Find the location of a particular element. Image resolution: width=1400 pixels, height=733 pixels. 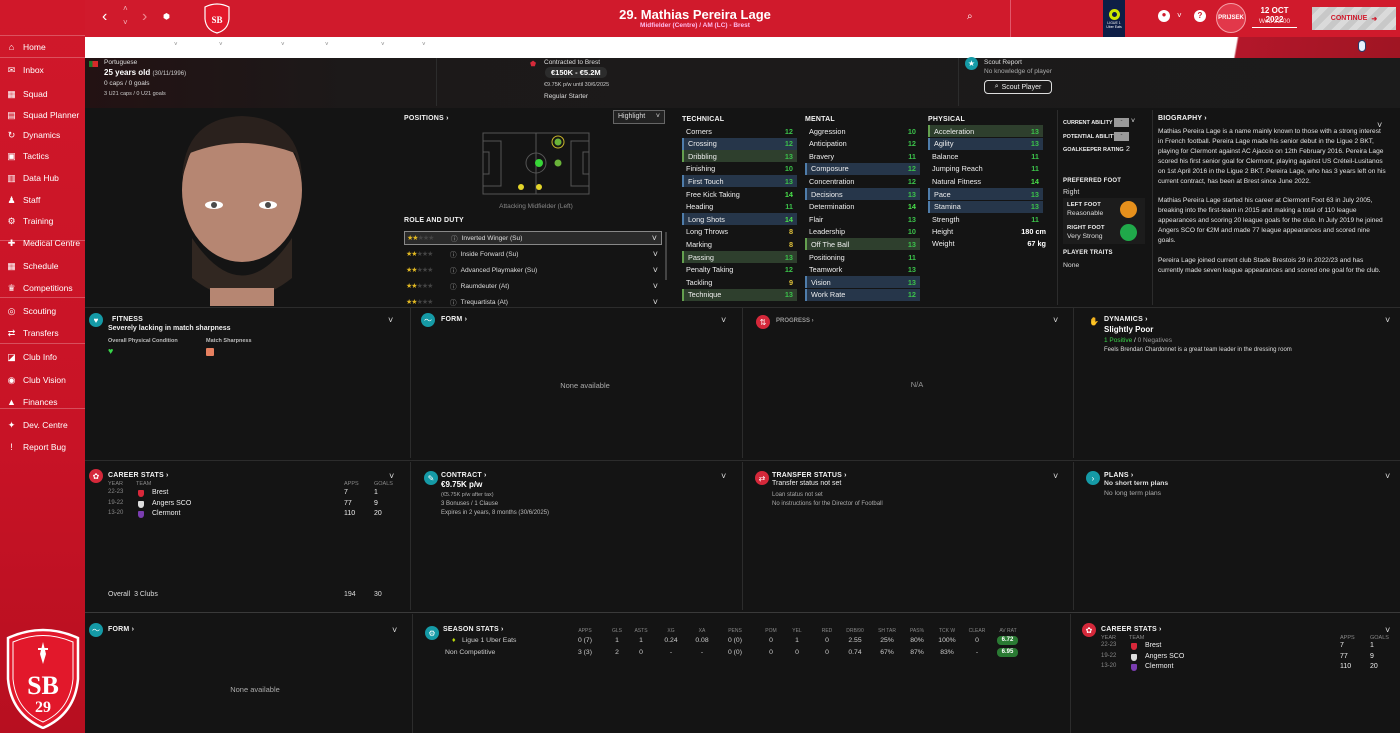

tab-4-dropdown: ˅ is located at coordinates (327, 45).